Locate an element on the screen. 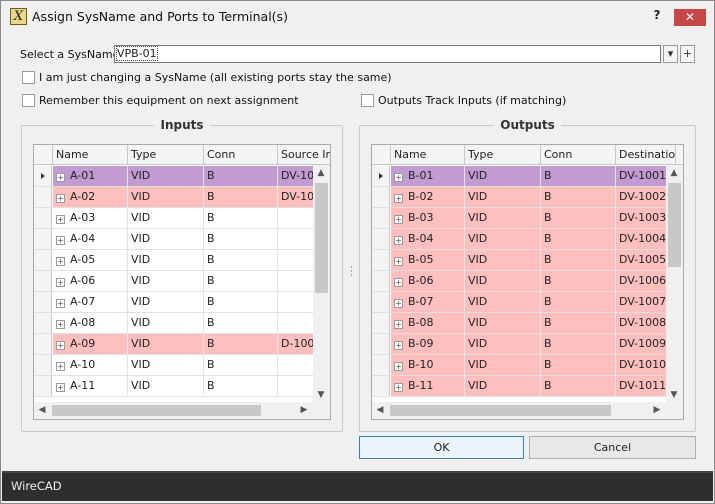 This screenshot has width=715, height=504. table-row: + B-03 VID B DV-1003- is located at coordinates (524, 218).